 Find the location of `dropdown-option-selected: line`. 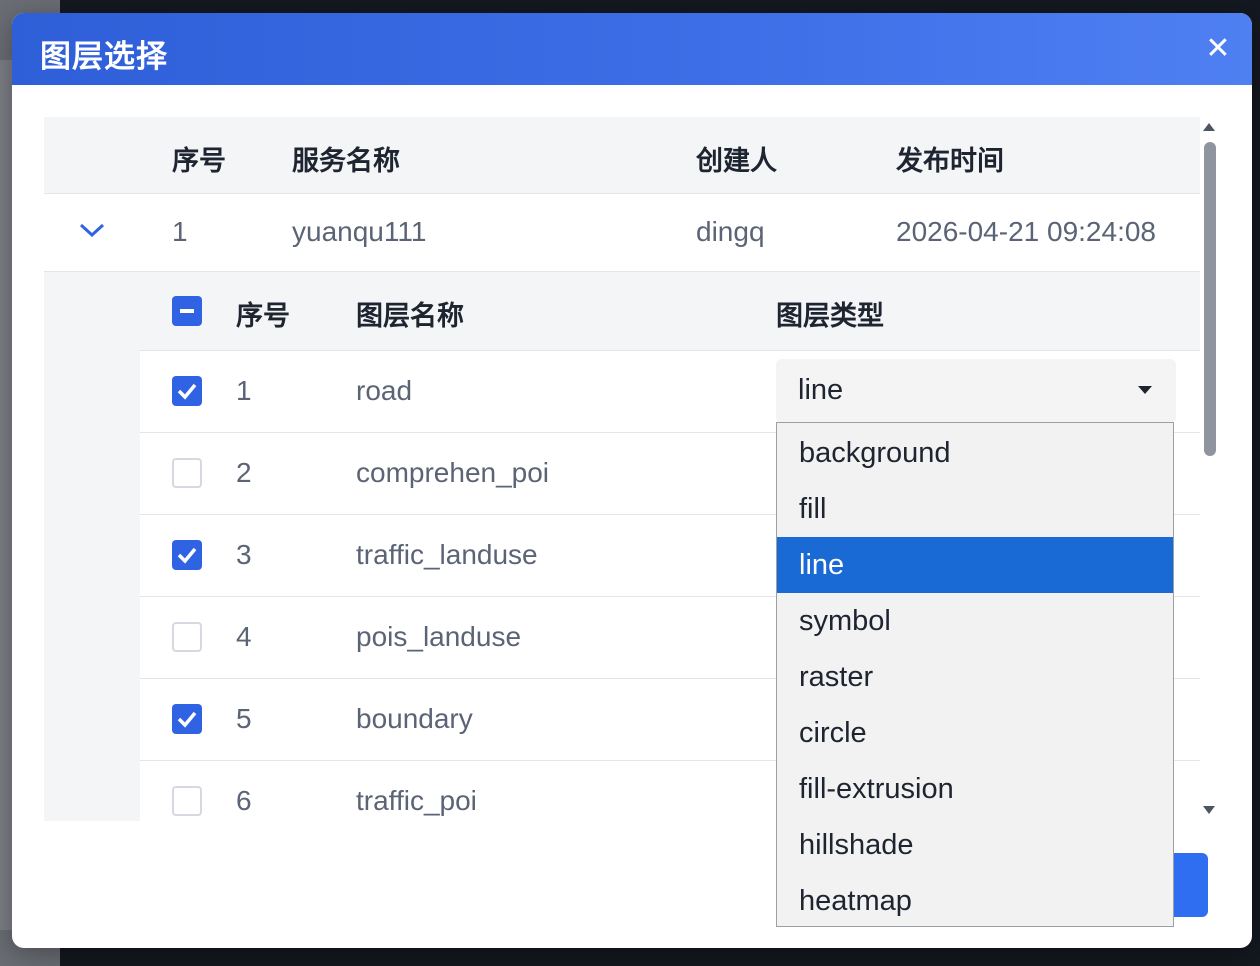

dropdown-option-selected: line is located at coordinates (975, 565).